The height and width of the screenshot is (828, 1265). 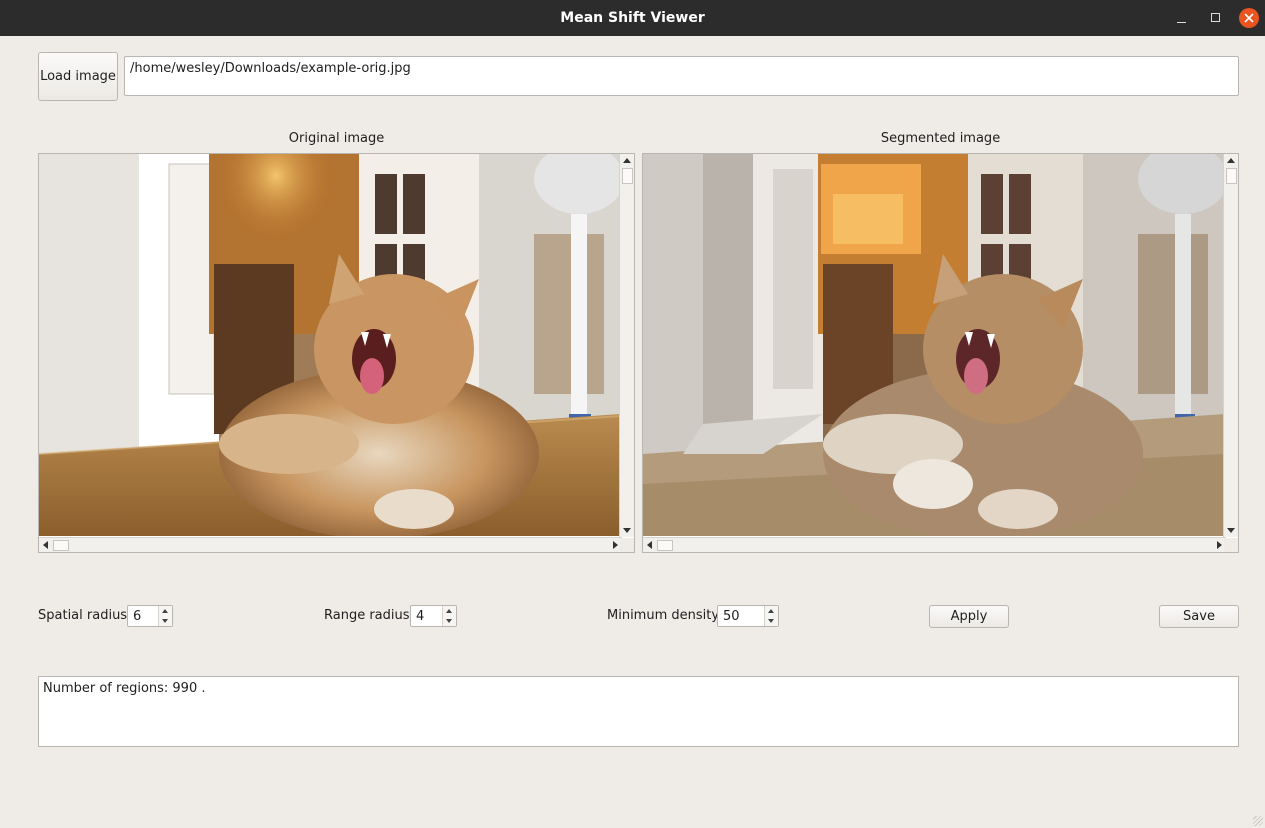 I want to click on range-radius-value: 4, so click(x=420, y=616).